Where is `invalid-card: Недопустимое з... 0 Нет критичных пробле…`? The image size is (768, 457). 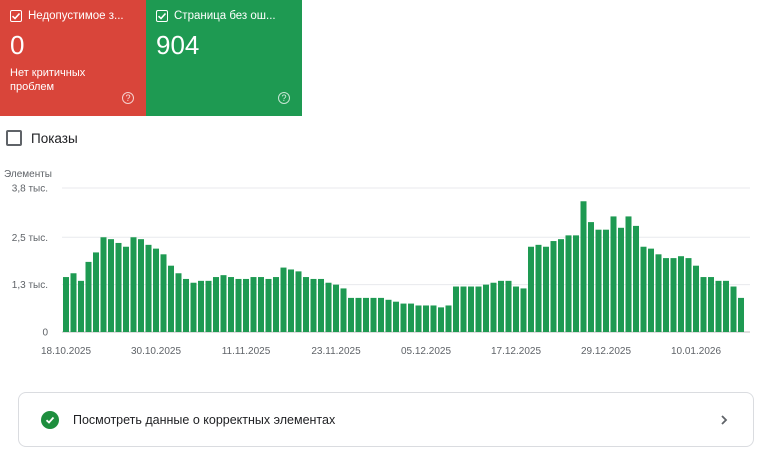 invalid-card: Недопустимое з... 0 Нет критичных пробле… is located at coordinates (73, 58).